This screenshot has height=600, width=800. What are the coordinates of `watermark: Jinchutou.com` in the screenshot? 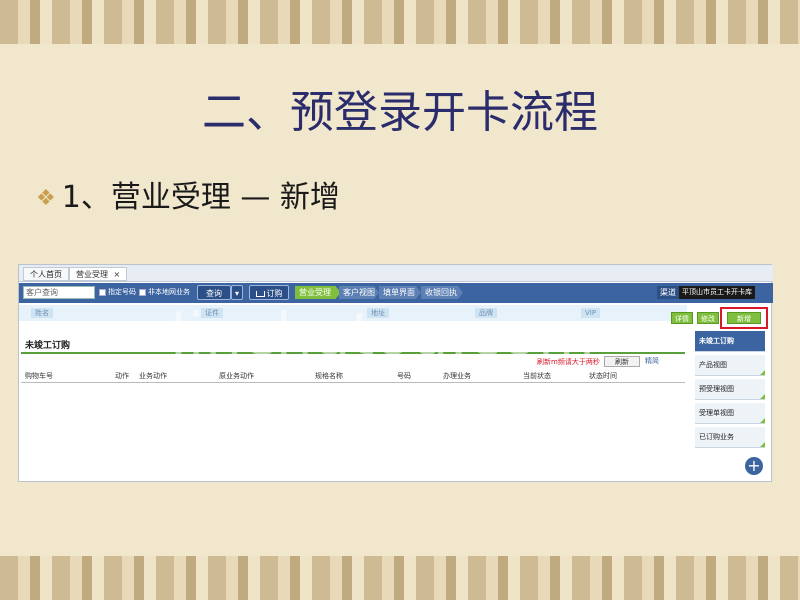 It's located at (383, 334).